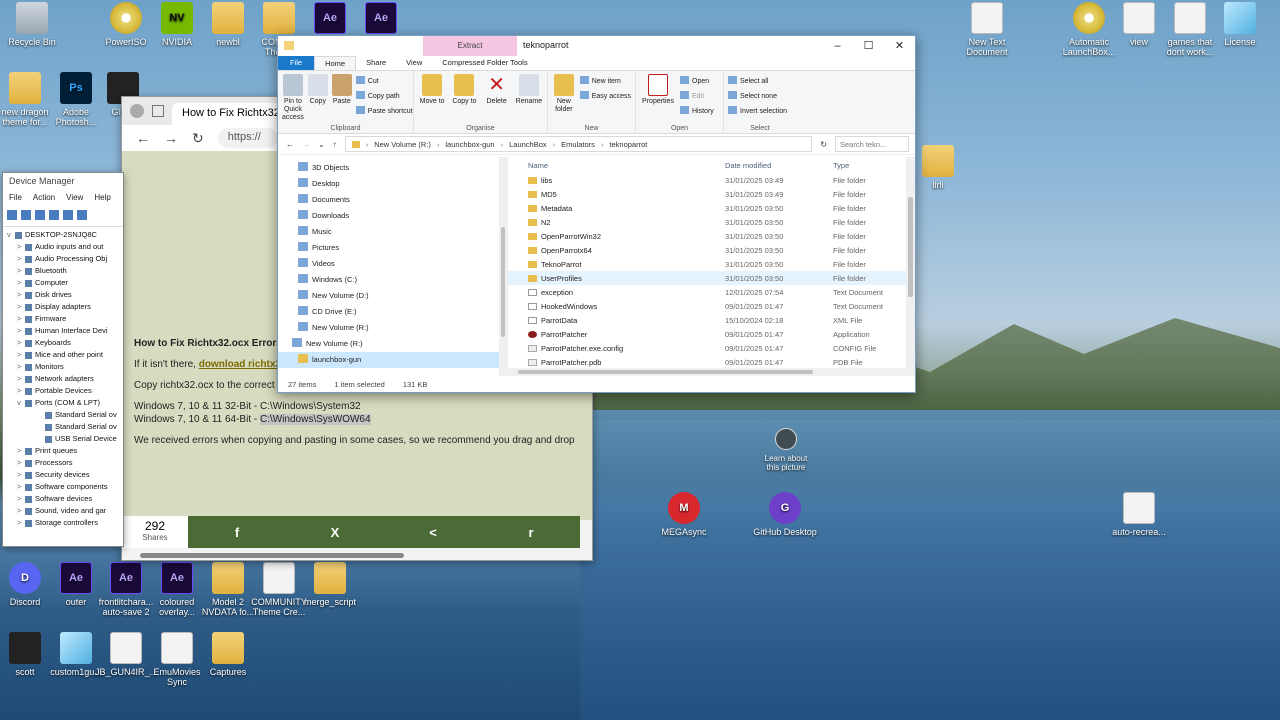 This screenshot has width=1280, height=720. I want to click on collapse-icon: v, so click(21, 403).